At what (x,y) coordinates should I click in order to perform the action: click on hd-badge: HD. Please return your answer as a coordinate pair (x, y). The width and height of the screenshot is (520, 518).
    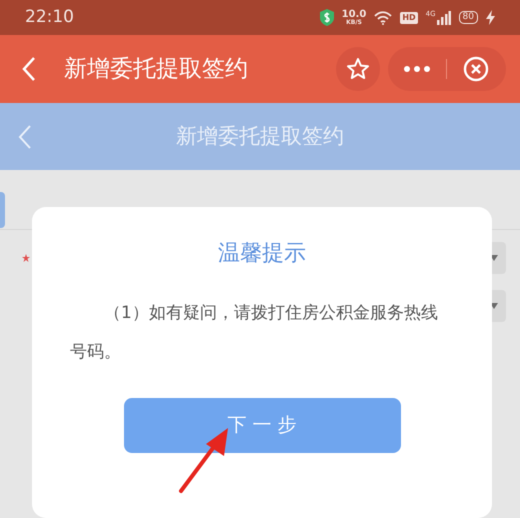
    Looking at the image, I should click on (409, 18).